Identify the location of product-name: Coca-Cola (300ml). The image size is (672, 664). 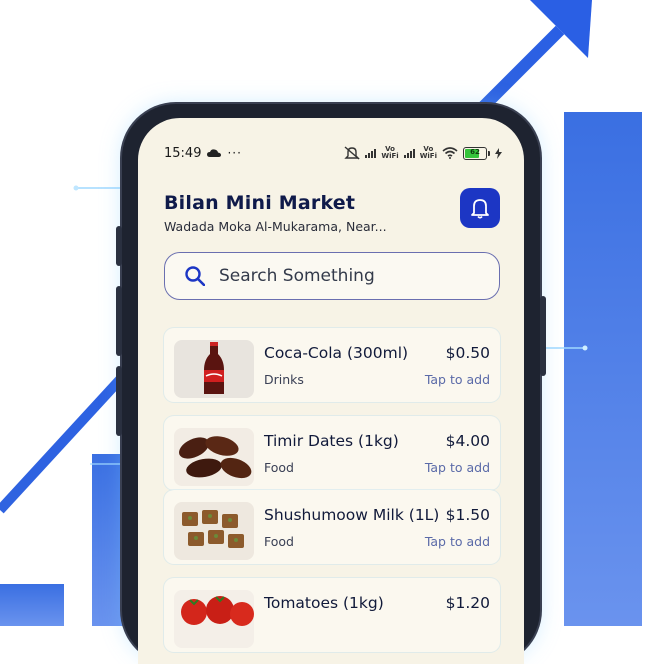
(336, 353).